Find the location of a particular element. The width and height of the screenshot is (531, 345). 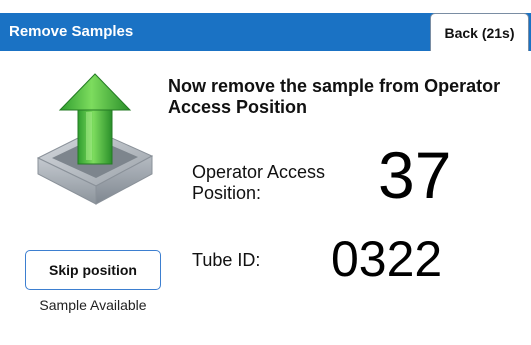

page-title: Remove Samples is located at coordinates (71, 31).